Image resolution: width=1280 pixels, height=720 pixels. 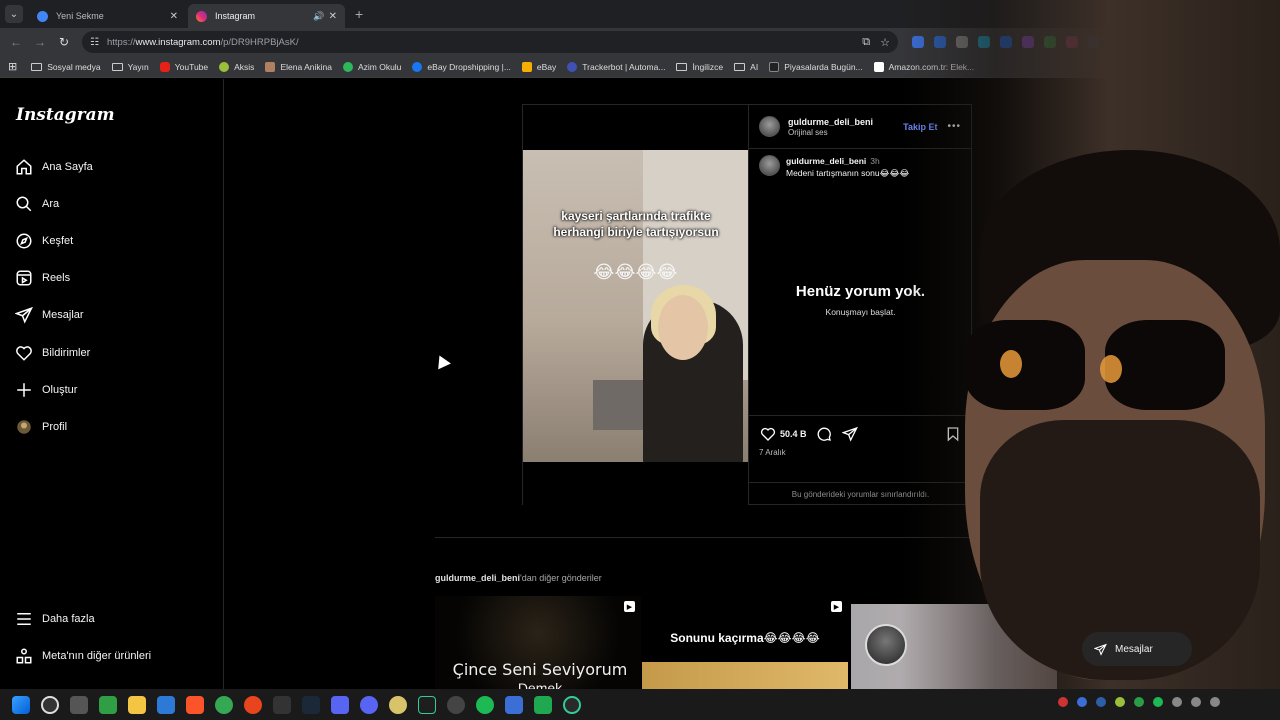 What do you see at coordinates (183, 66) in the screenshot?
I see `bookmark-link: YouTube` at bounding box center [183, 66].